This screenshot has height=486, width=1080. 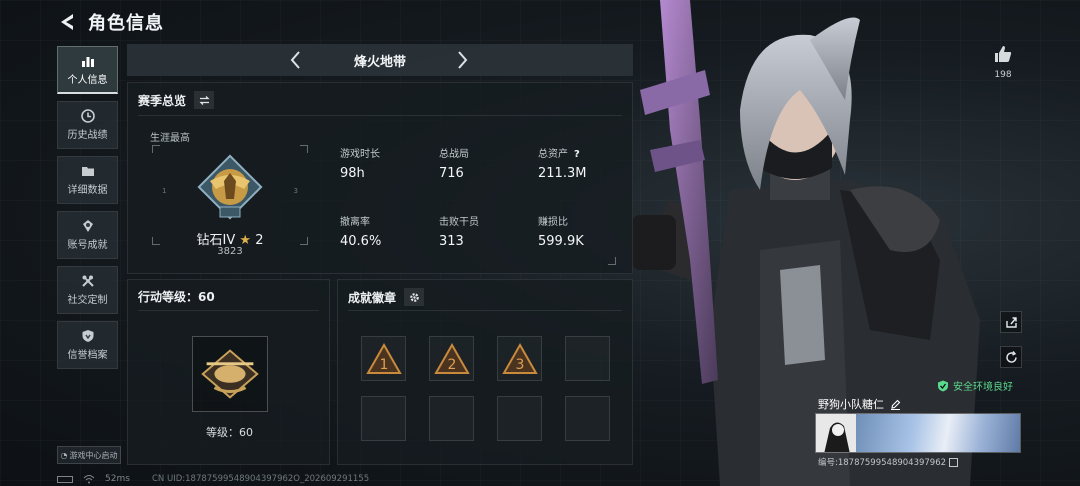 What do you see at coordinates (87, 116) in the screenshot?
I see `clock-icon` at bounding box center [87, 116].